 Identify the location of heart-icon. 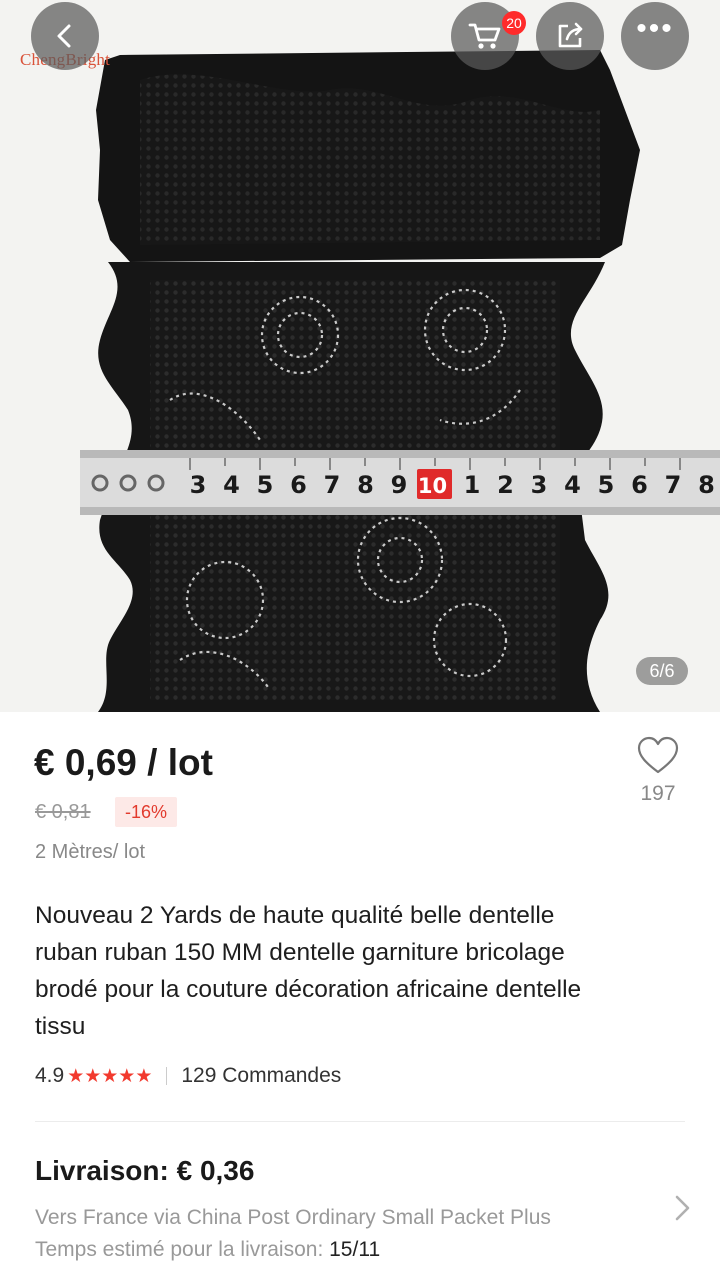
(658, 755).